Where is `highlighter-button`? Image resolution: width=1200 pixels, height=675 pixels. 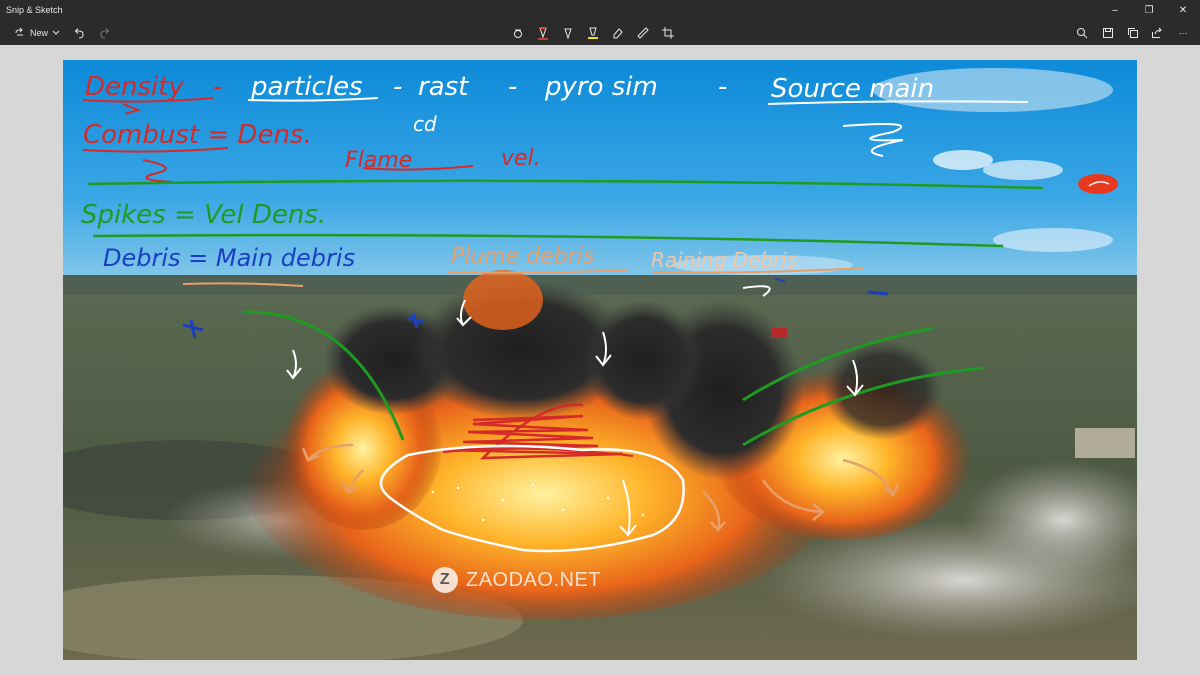 highlighter-button is located at coordinates (593, 32).